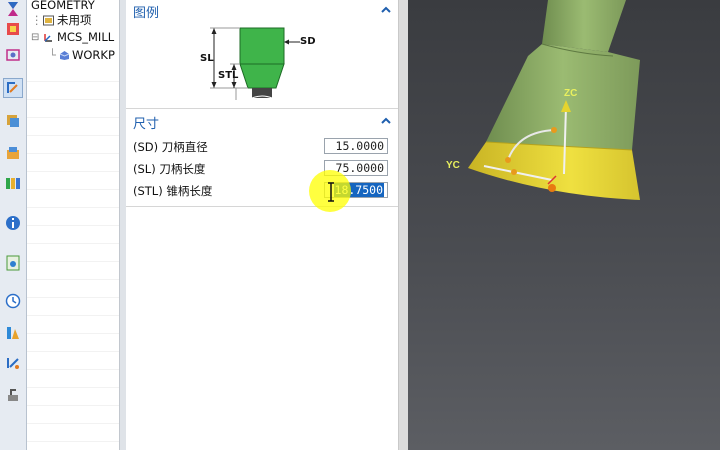 Image resolution: width=720 pixels, height=450 pixels. I want to click on holder-3d-model, so click(554, 100).